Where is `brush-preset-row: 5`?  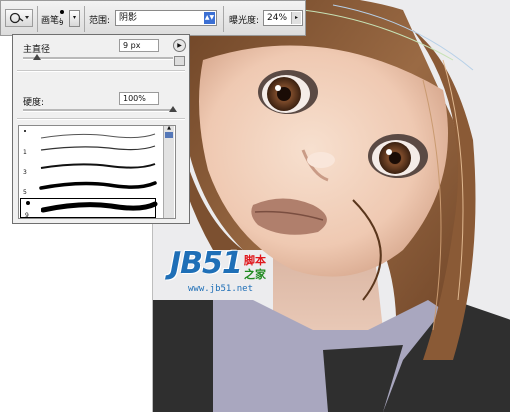 brush-preset-row: 5 is located at coordinates (89, 187).